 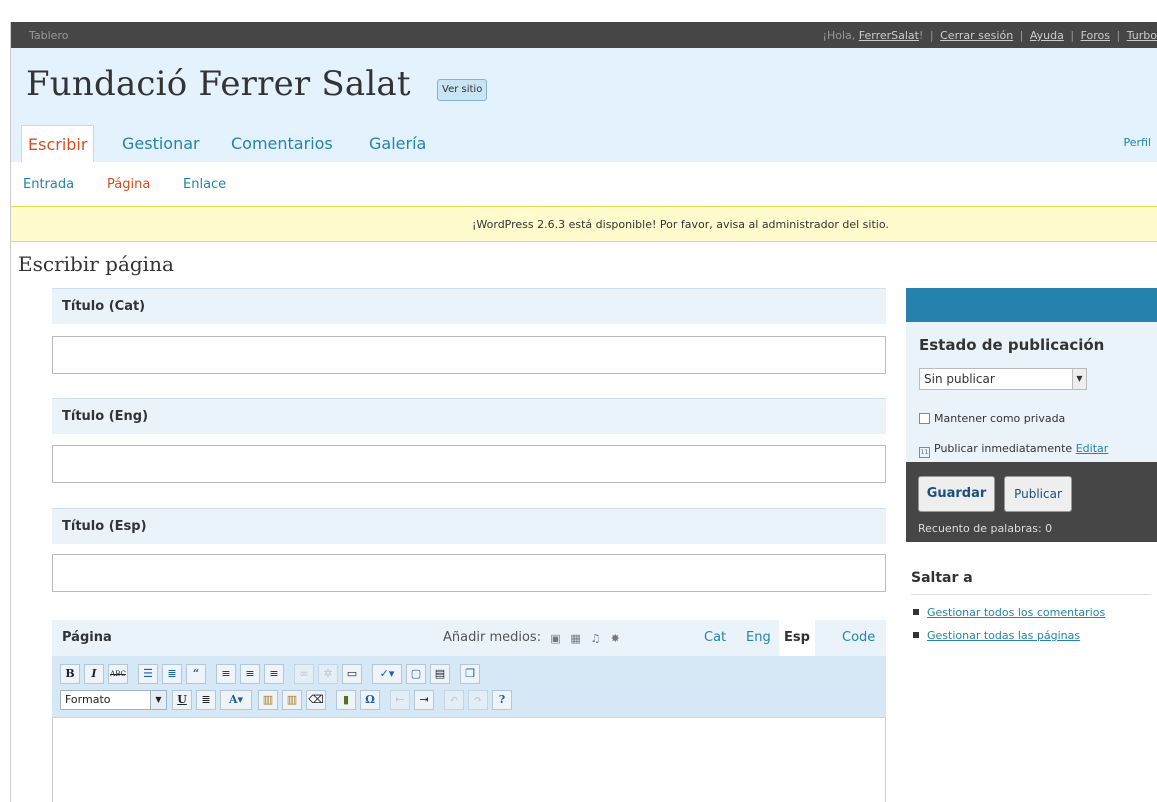 What do you see at coordinates (469, 526) in the screenshot?
I see `title-esp-label: Título (Esp)` at bounding box center [469, 526].